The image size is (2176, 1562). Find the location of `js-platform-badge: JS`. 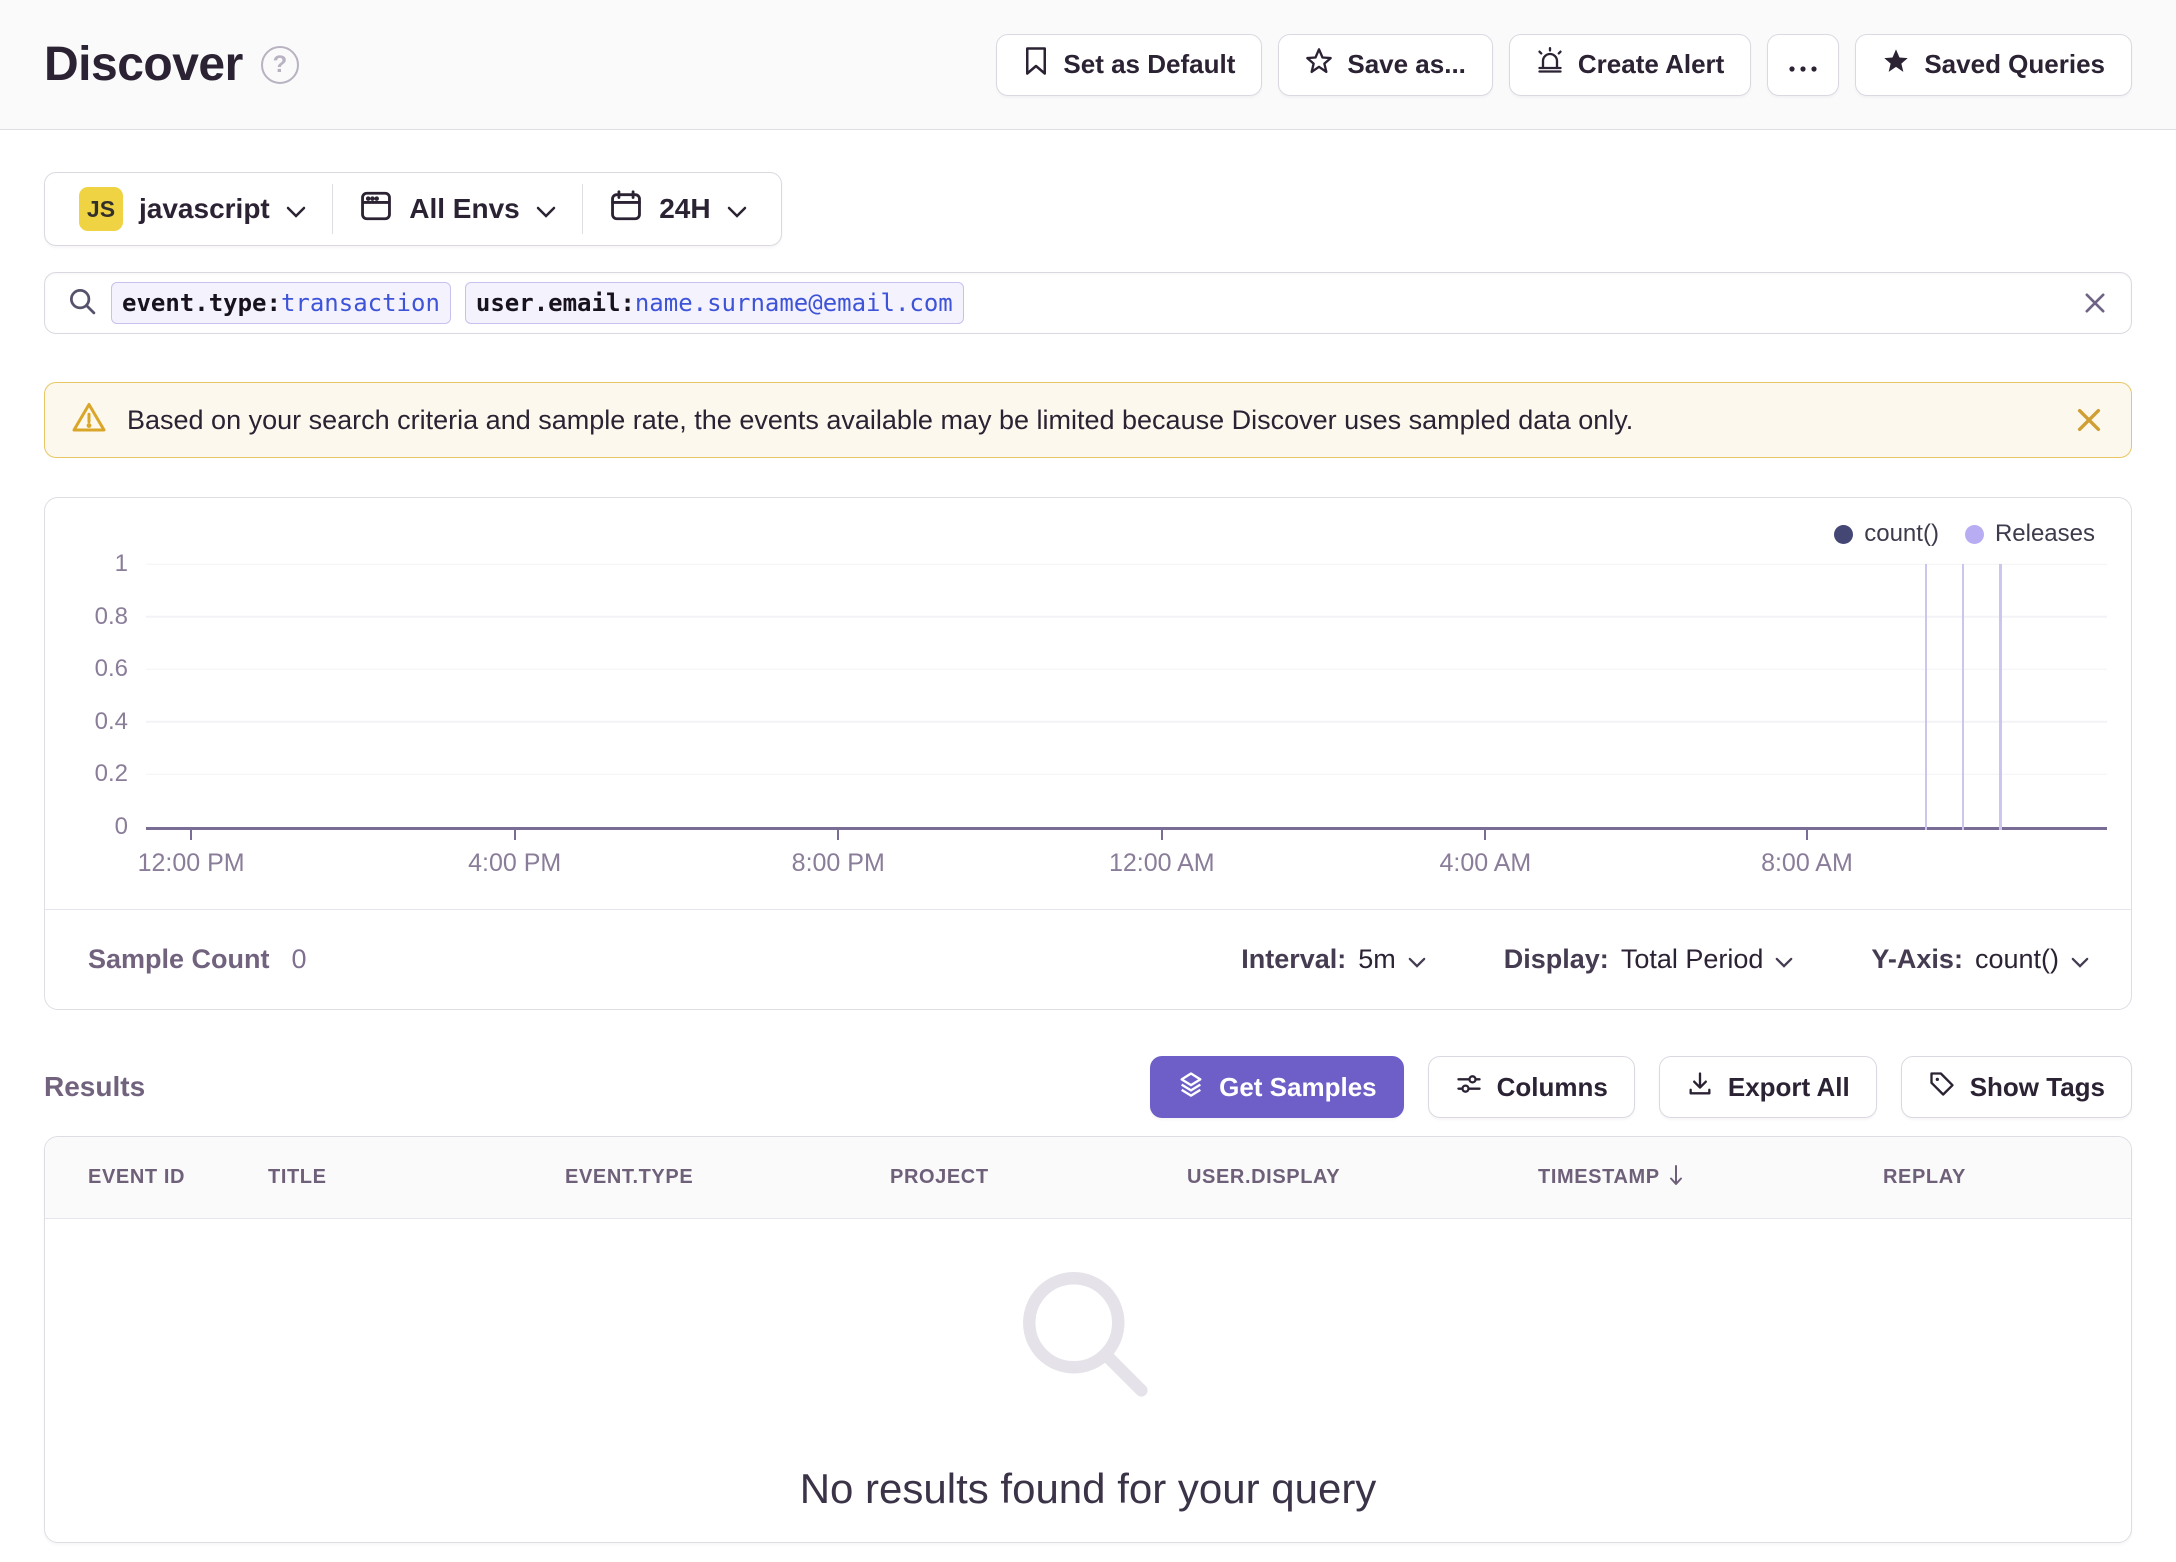

js-platform-badge: JS is located at coordinates (101, 209).